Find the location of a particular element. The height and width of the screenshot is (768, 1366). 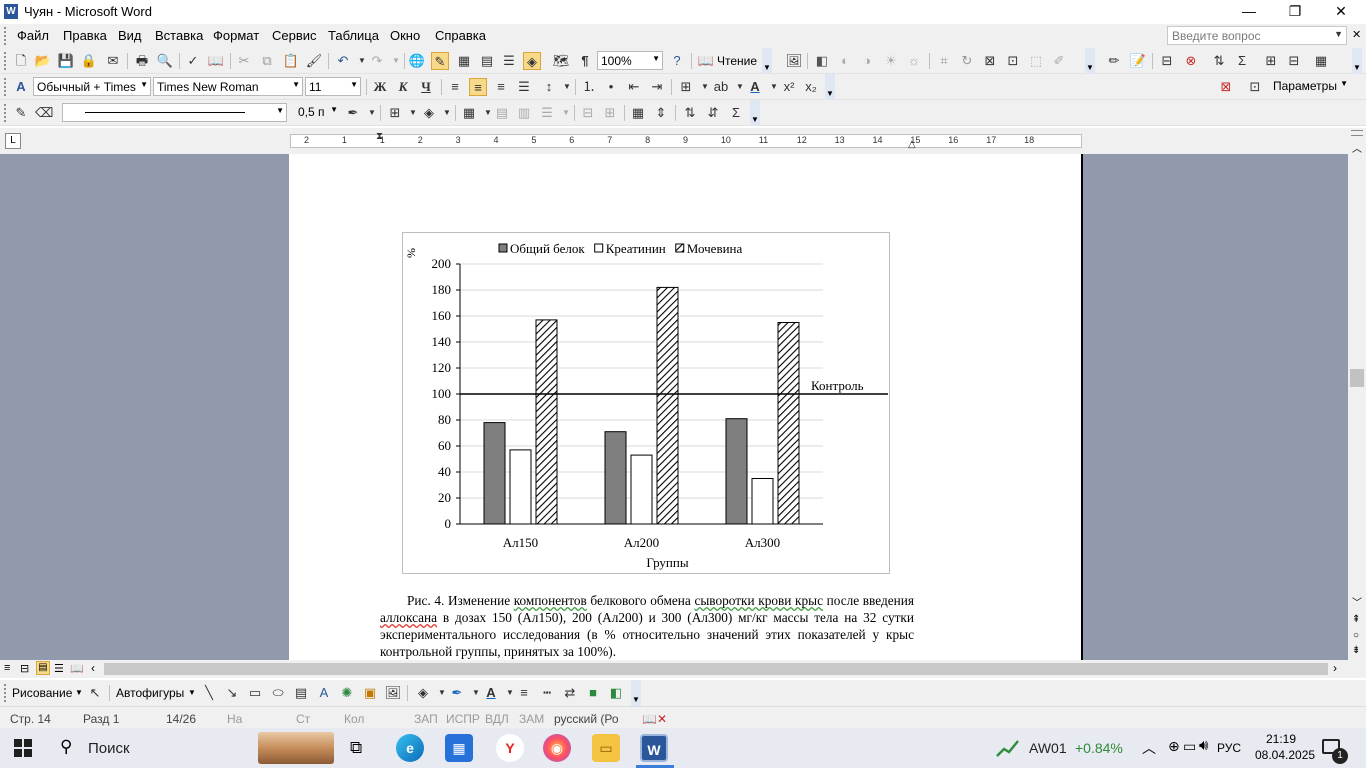

status-ext: ВДЛ is located at coordinates (497, 719).